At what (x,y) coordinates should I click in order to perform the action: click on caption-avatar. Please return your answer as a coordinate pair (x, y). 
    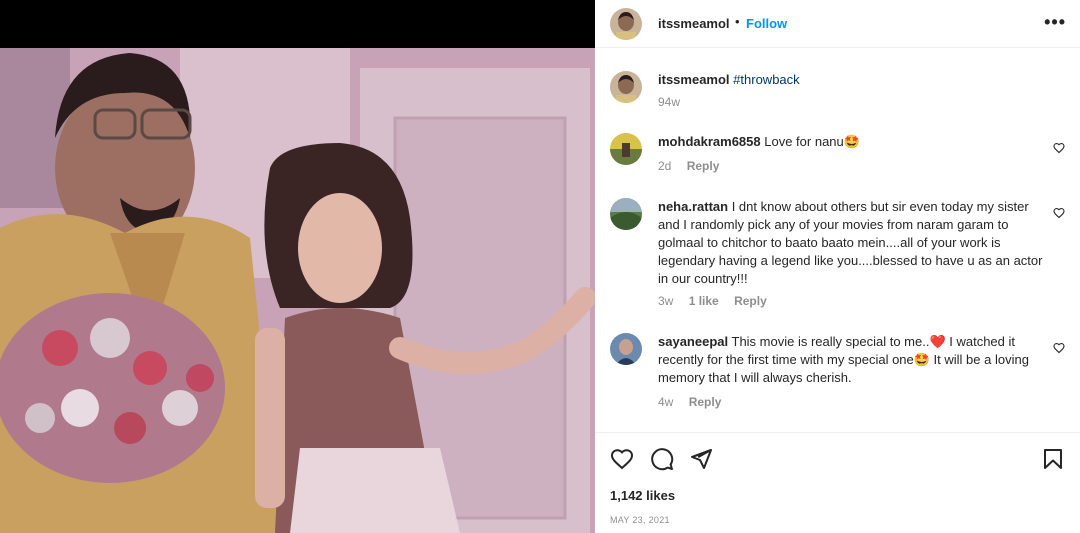
    Looking at the image, I should click on (626, 87).